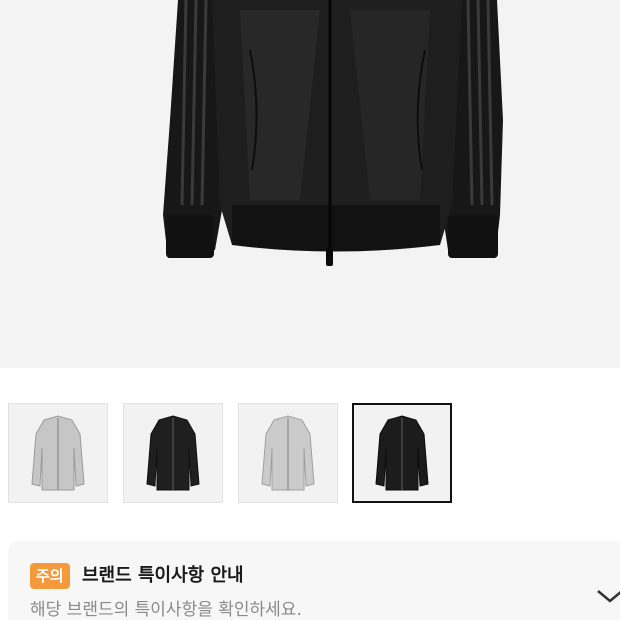 Image resolution: width=620 pixels, height=620 pixels. I want to click on notice-title: 브랜드 특이사항 안내, so click(163, 575).